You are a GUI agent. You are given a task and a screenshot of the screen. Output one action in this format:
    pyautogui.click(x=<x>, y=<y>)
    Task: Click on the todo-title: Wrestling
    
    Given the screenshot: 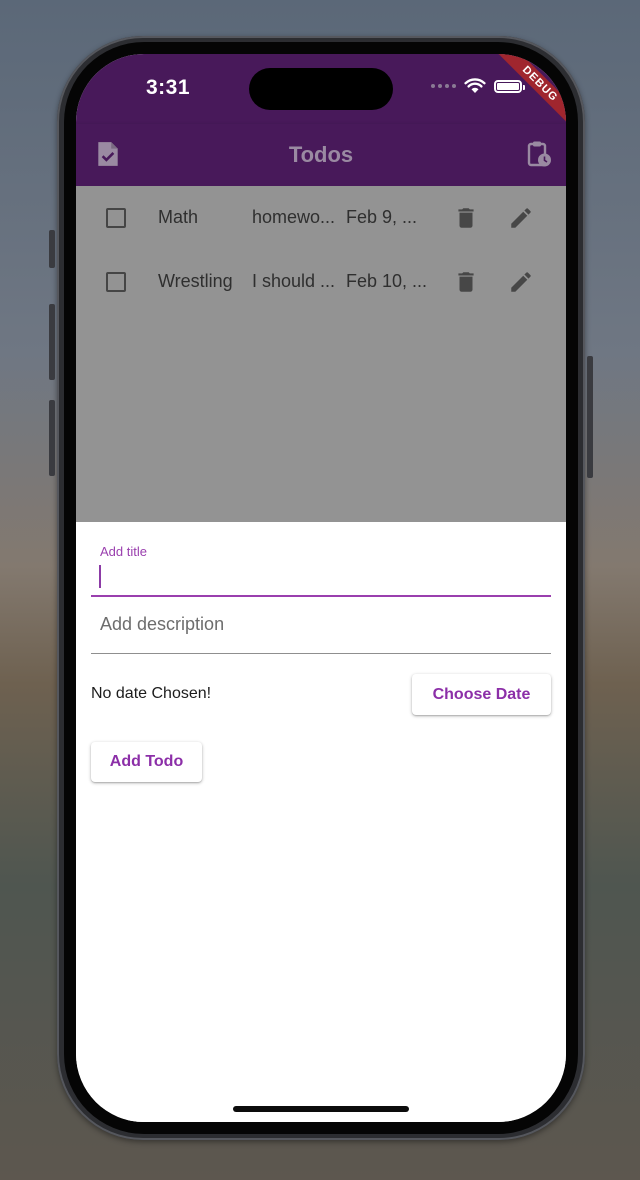 What is the action you would take?
    pyautogui.click(x=195, y=281)
    